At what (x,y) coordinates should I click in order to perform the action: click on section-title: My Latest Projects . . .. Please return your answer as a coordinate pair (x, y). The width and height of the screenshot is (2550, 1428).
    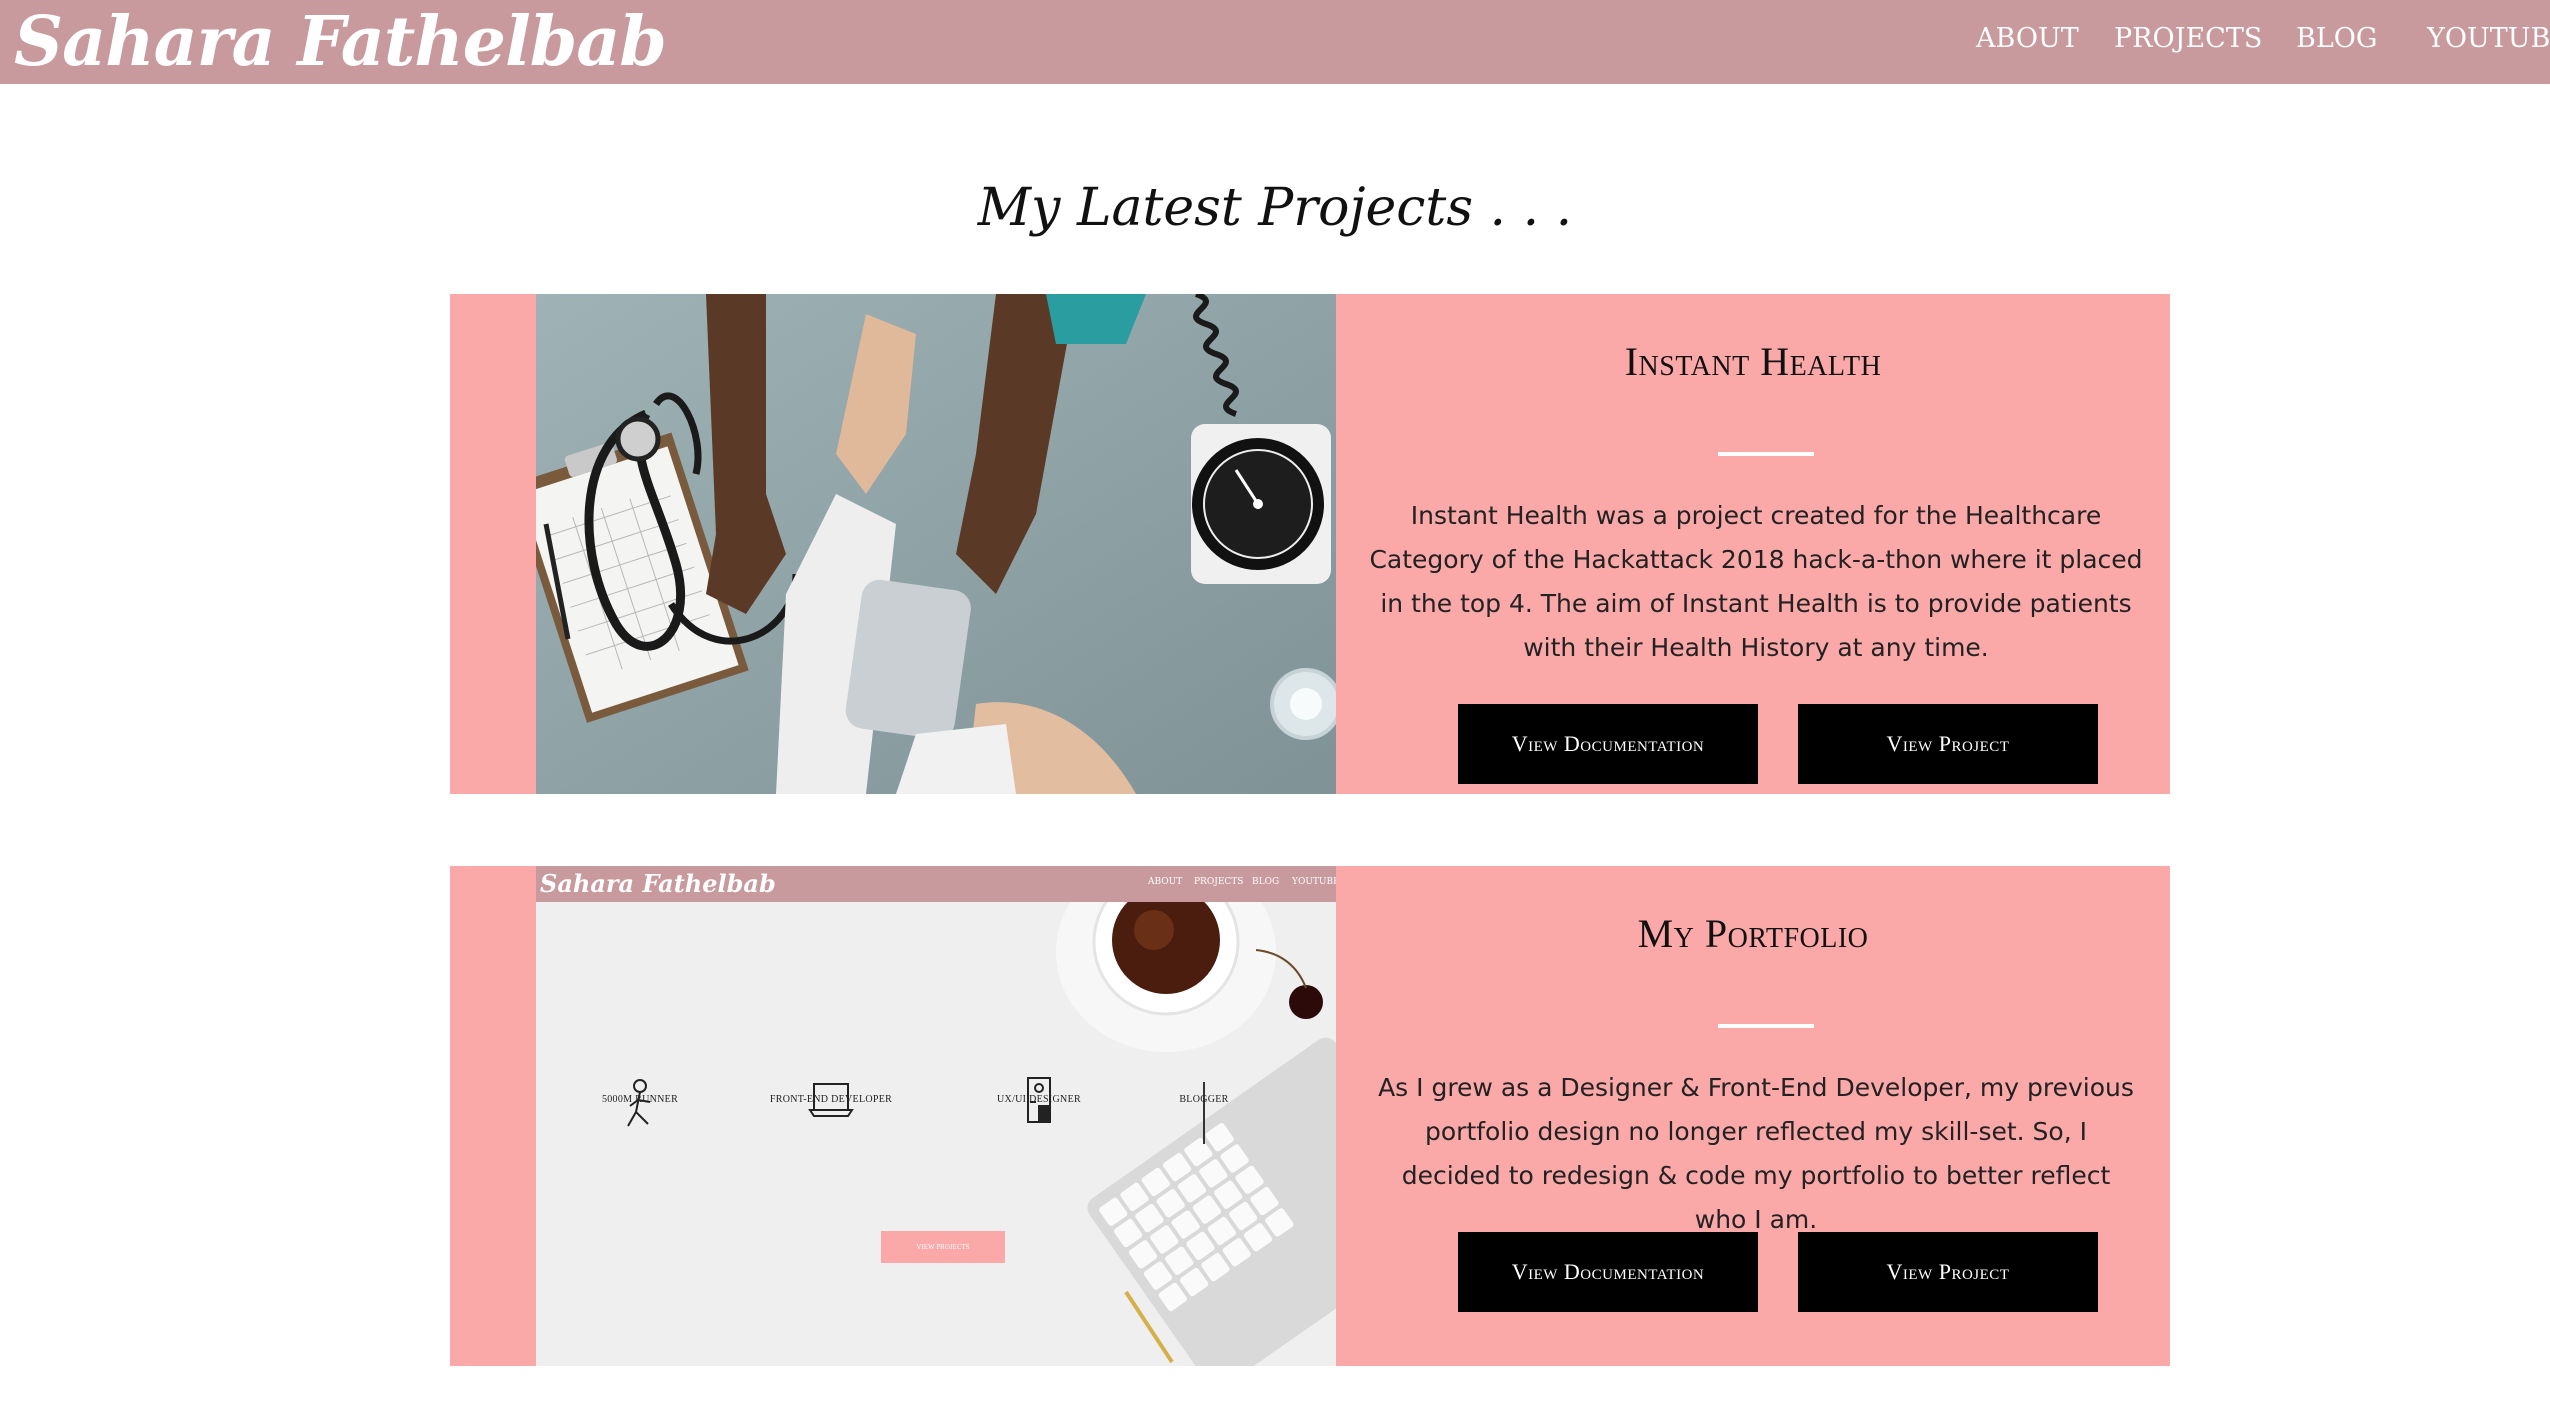
    Looking at the image, I should click on (1275, 208).